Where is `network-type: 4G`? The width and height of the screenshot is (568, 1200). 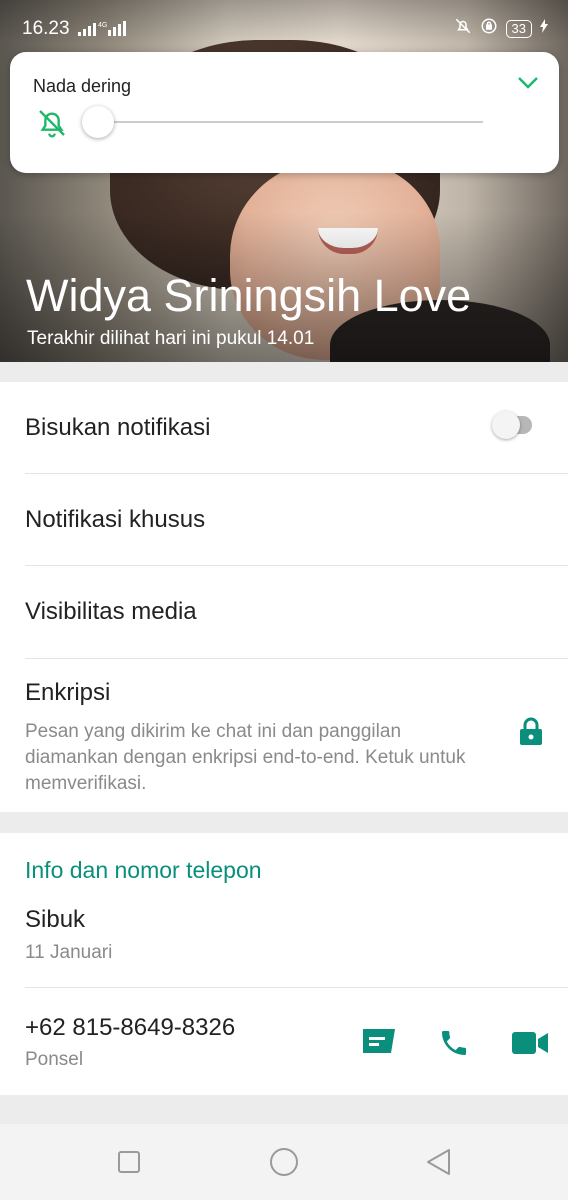 network-type: 4G is located at coordinates (102, 25).